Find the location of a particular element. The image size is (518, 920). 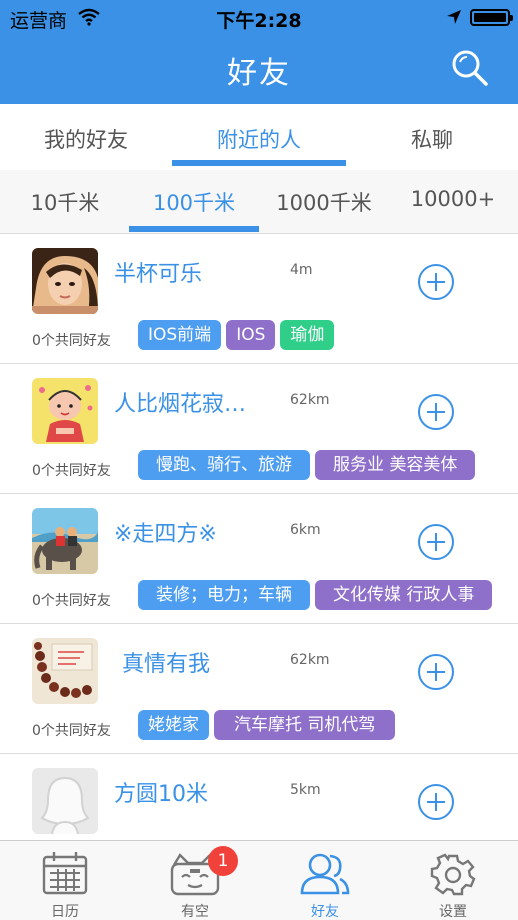

nav-bar: 好友 is located at coordinates (259, 69).